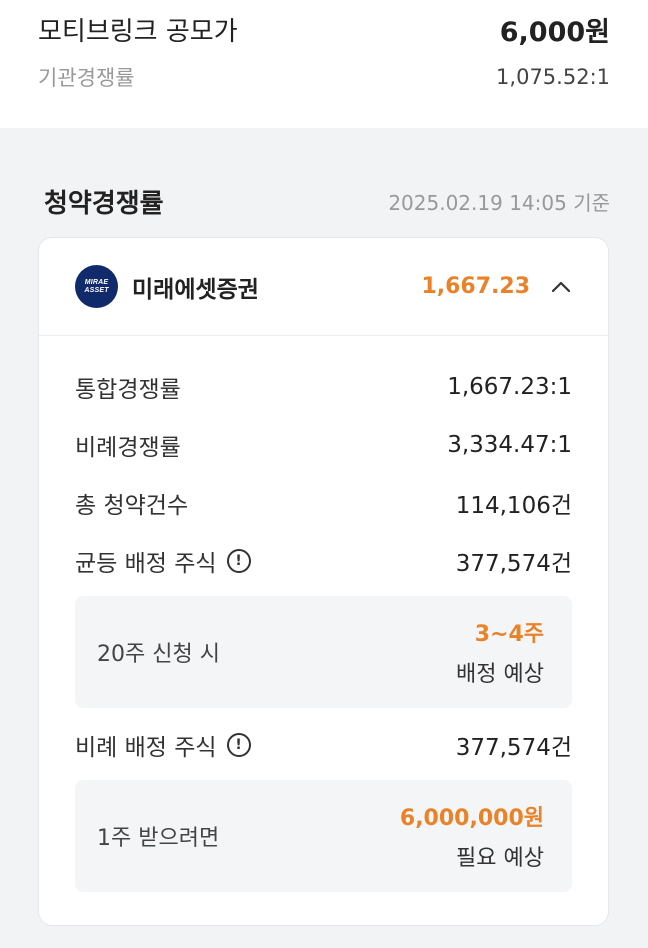 Image resolution: width=648 pixels, height=948 pixels. Describe the element at coordinates (96, 286) in the screenshot. I see `mirae-asset-logo: MIRAE ASSET` at that location.